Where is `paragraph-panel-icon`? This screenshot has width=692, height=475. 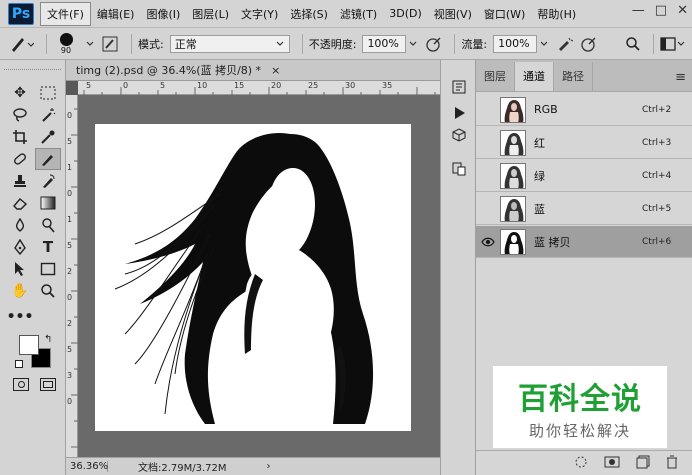 paragraph-panel-icon is located at coordinates (459, 169).